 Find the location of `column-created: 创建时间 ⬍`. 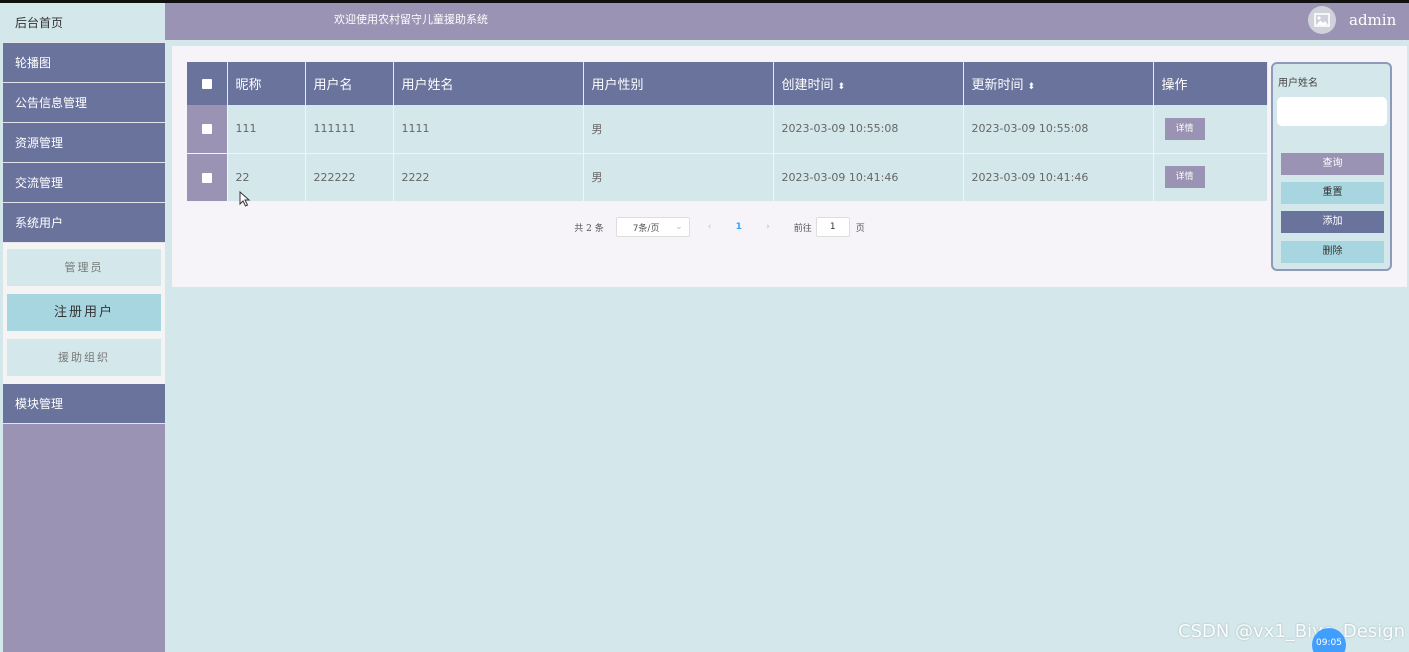

column-created: 创建时间 ⬍ is located at coordinates (868, 83).